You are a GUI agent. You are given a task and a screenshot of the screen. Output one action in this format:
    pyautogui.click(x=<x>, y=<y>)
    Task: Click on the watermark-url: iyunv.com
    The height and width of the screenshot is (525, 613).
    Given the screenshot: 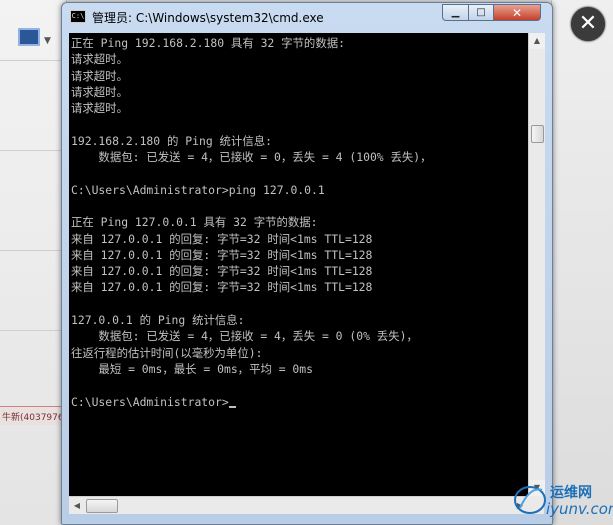 What is the action you would take?
    pyautogui.click(x=579, y=509)
    